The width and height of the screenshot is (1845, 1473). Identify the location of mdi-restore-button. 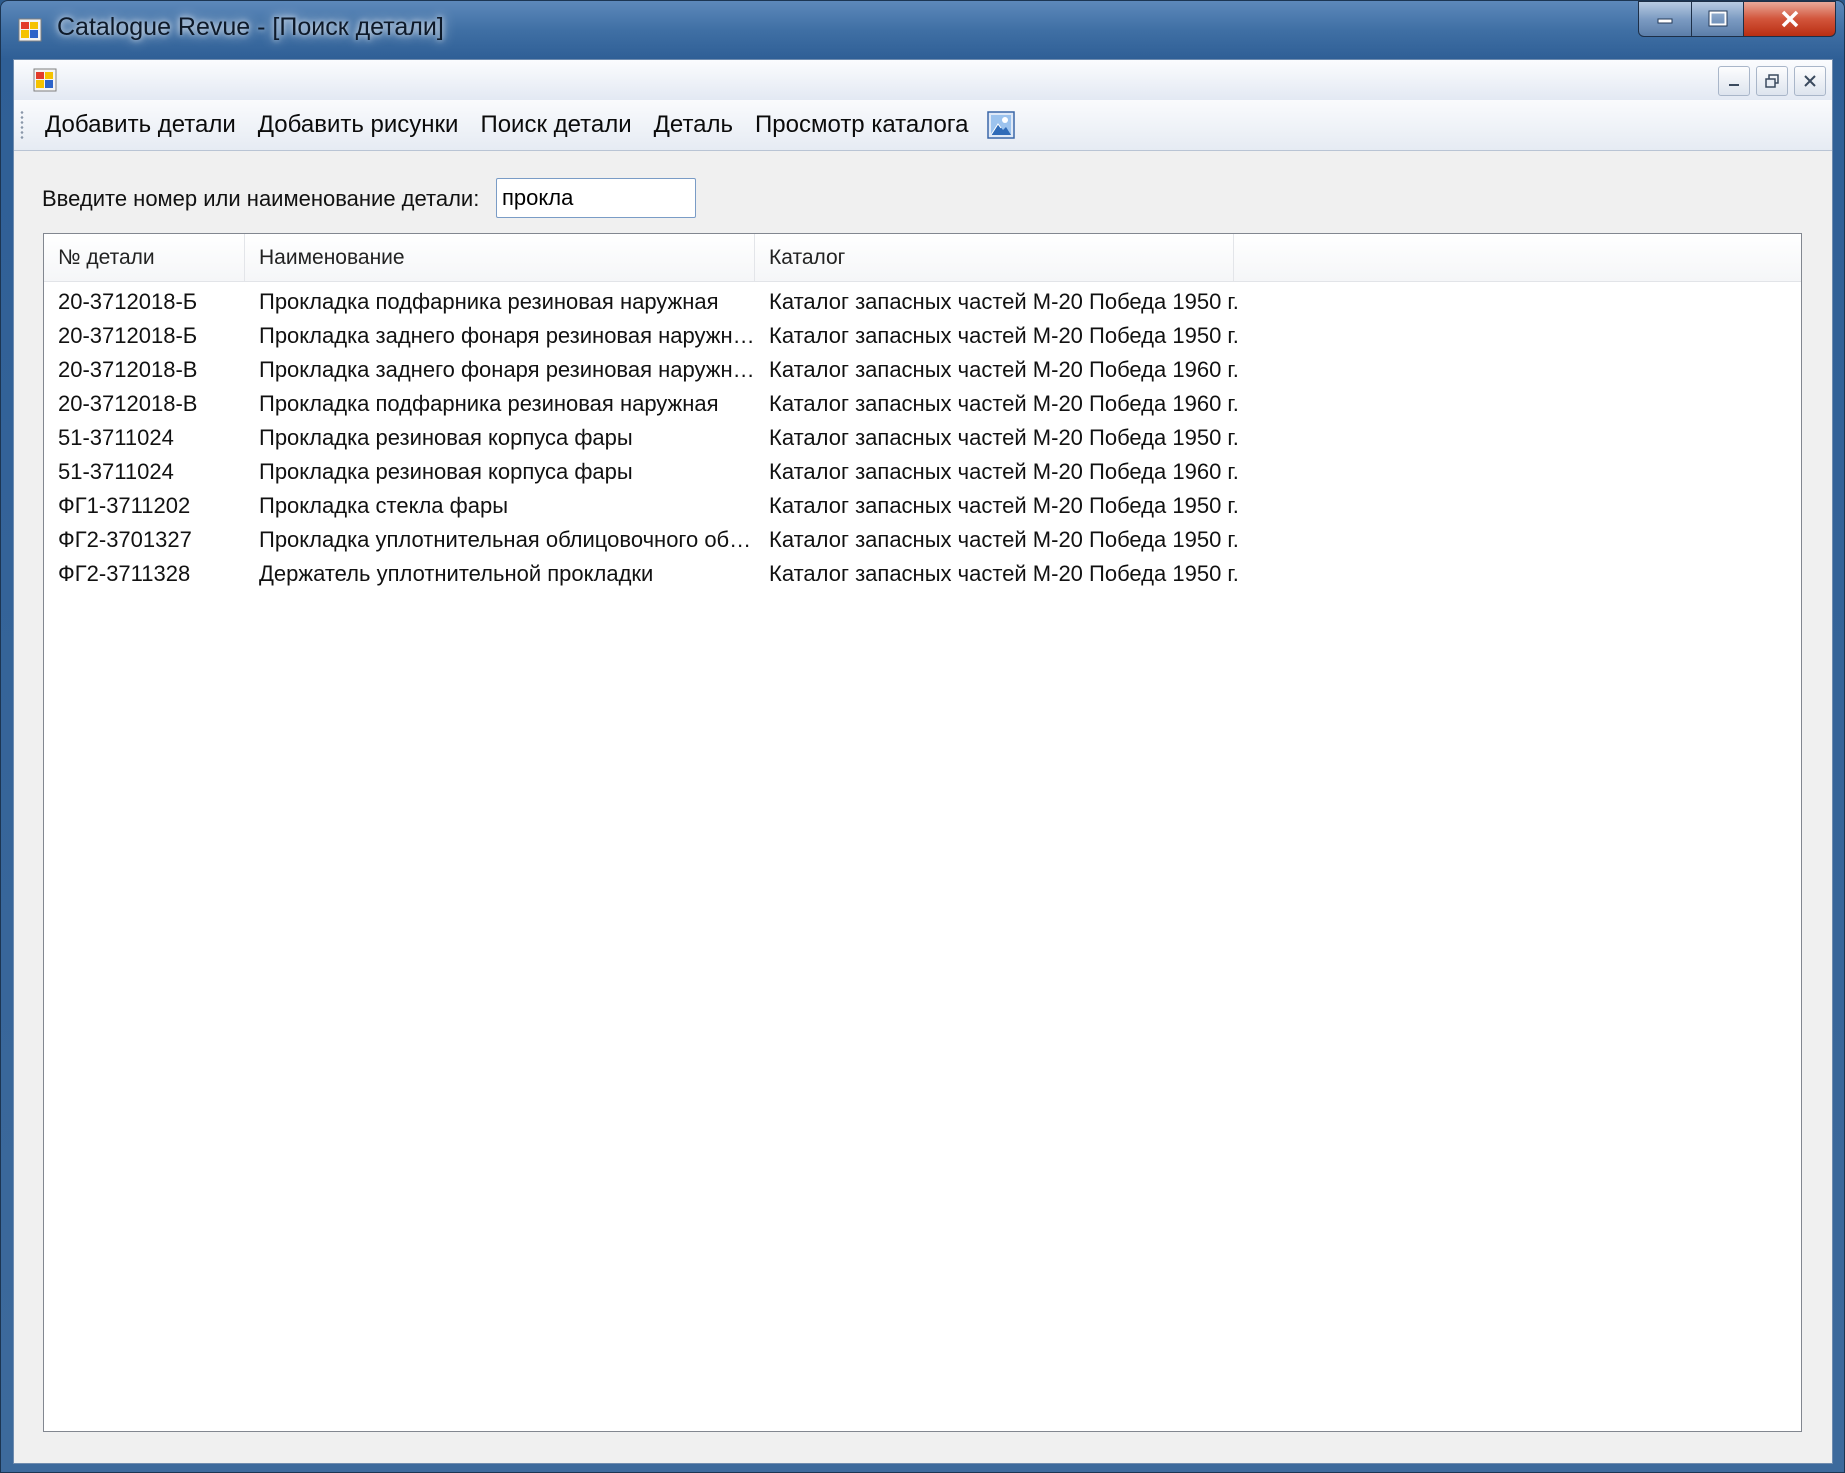
(1772, 81).